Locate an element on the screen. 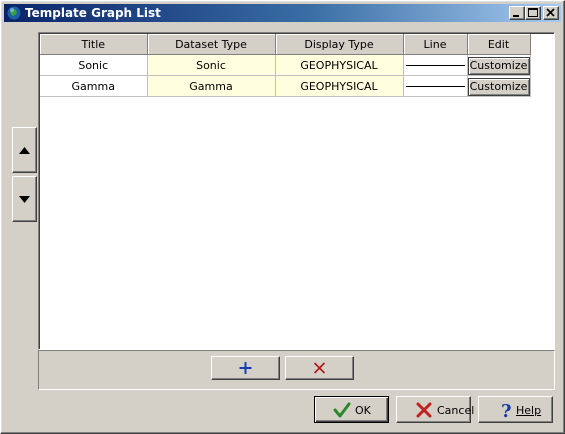 This screenshot has width=565, height=434. checkmark-icon is located at coordinates (342, 410).